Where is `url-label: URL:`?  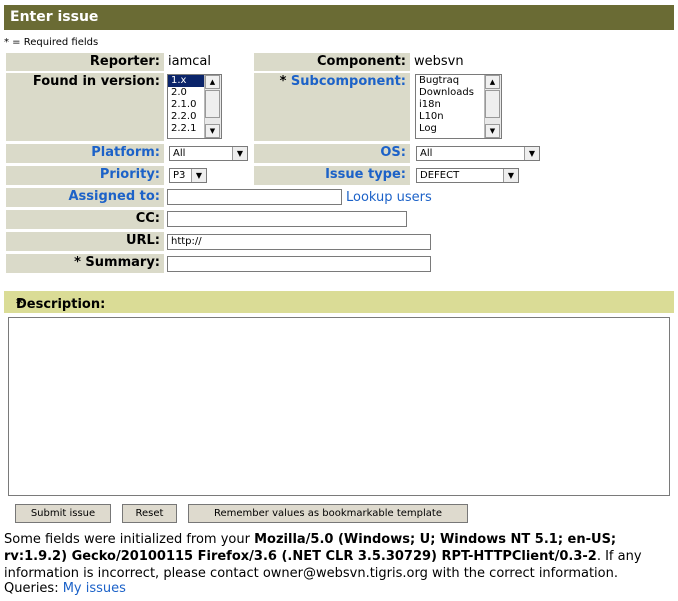 url-label: URL: is located at coordinates (85, 241).